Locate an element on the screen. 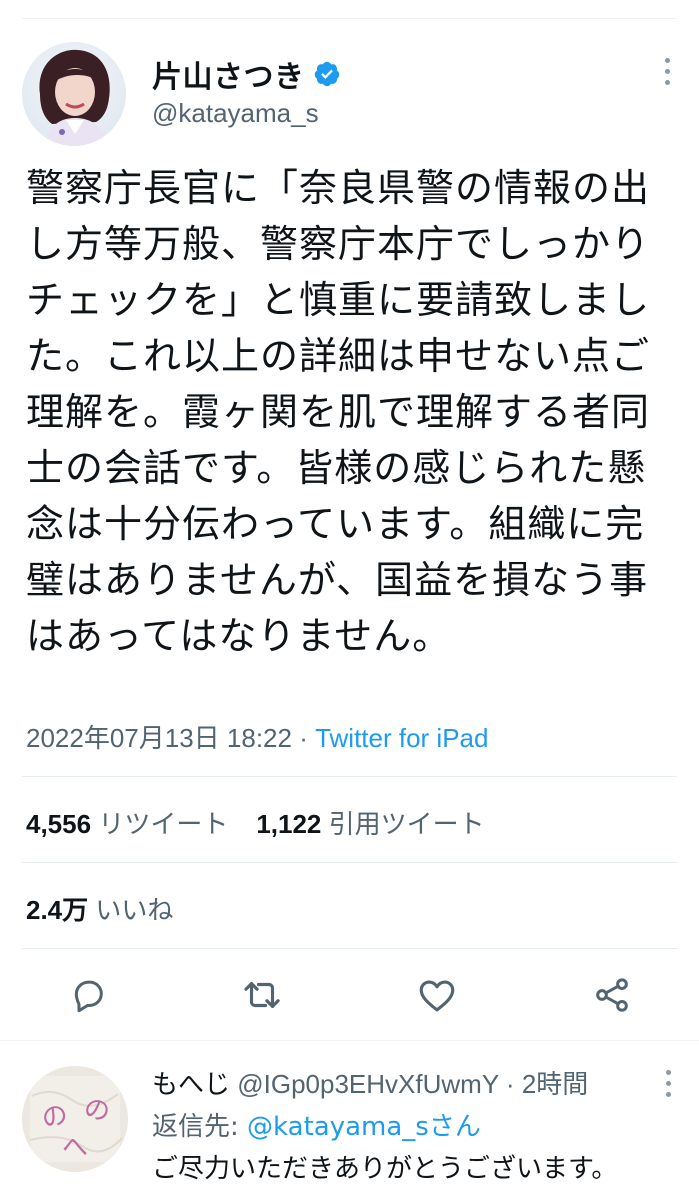  svg-text: へ is located at coordinates (75, 1148).